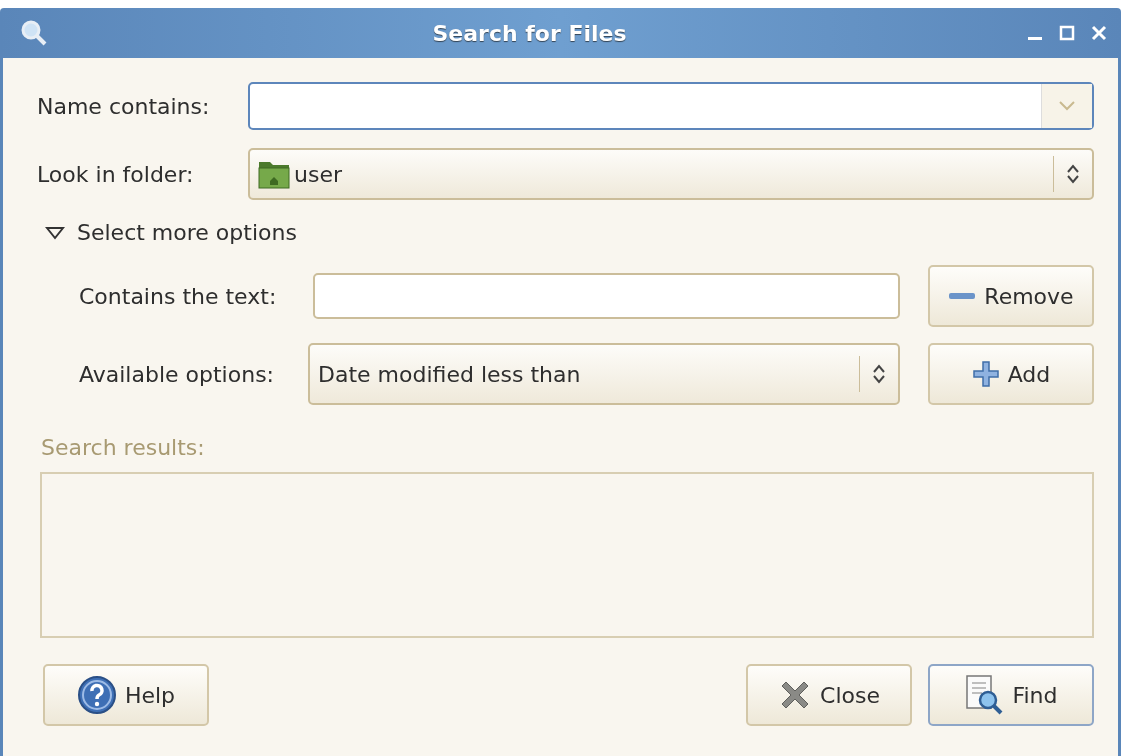 The image size is (1121, 756). What do you see at coordinates (1067, 106) in the screenshot?
I see `chevron-down-icon` at bounding box center [1067, 106].